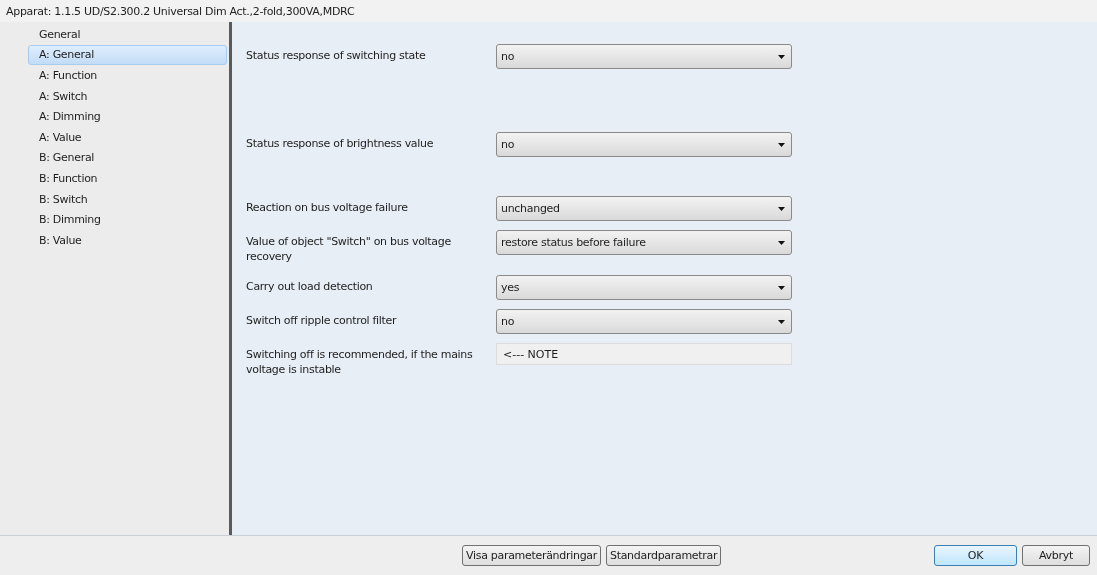  What do you see at coordinates (327, 207) in the screenshot?
I see `parameter-label: Reaction on bus voltage failure` at bounding box center [327, 207].